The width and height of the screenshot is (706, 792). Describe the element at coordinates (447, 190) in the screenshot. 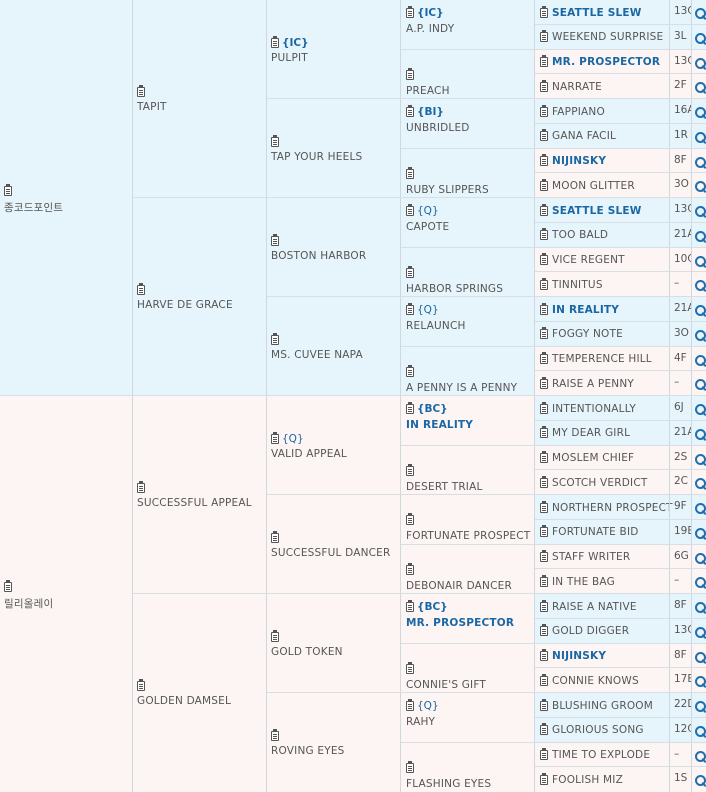

I see `horse-name: RUBY SLIPPERS` at that location.